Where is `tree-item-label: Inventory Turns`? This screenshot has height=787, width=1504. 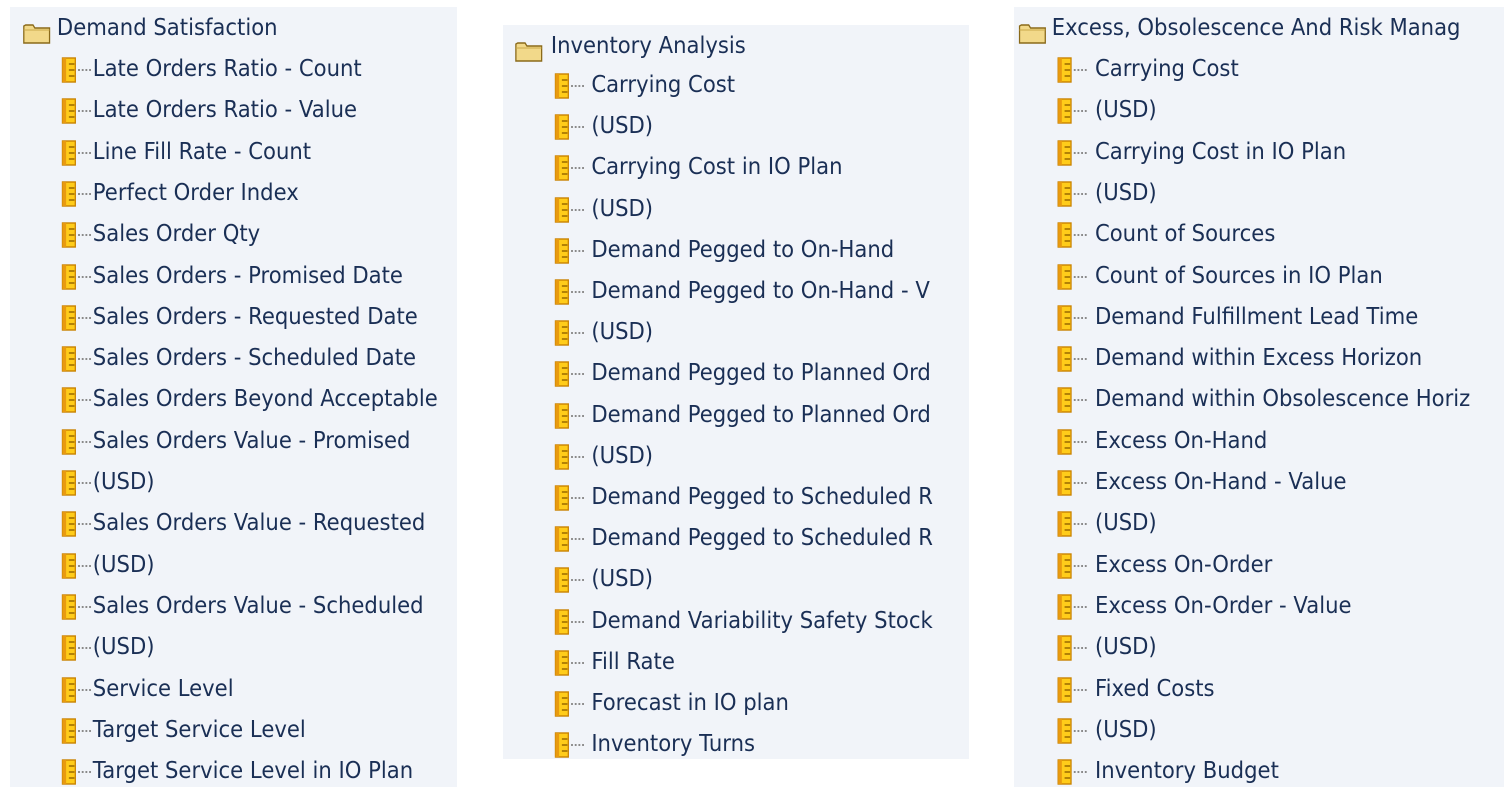 tree-item-label: Inventory Turns is located at coordinates (673, 744).